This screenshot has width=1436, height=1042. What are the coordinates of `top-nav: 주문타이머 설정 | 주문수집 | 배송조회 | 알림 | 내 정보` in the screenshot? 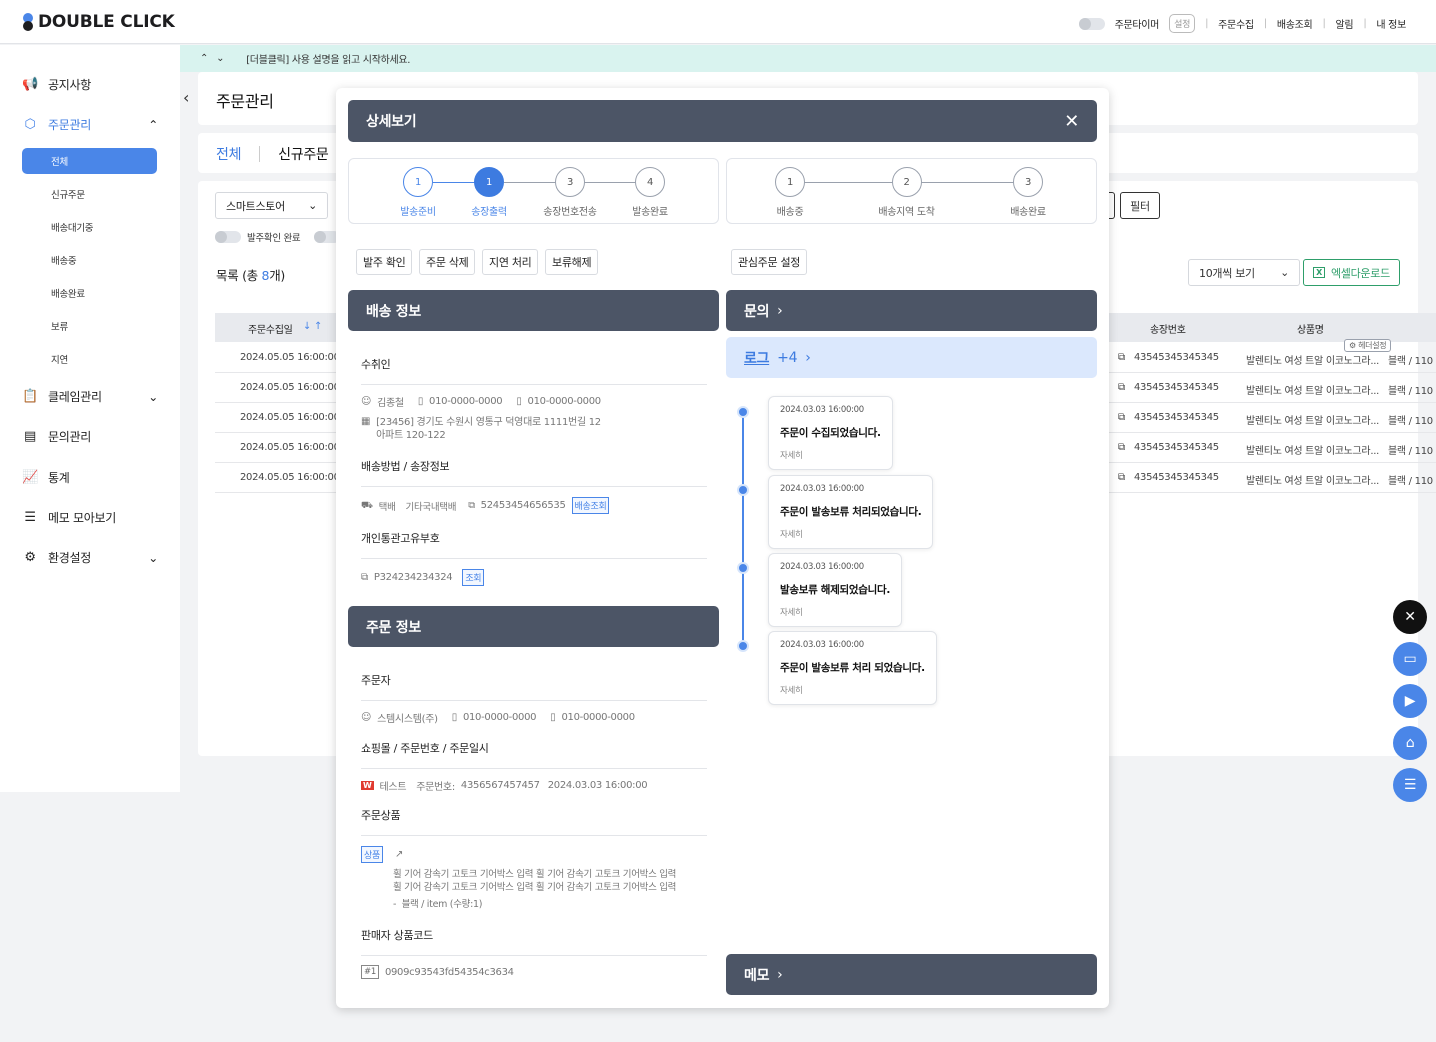 It's located at (1242, 23).